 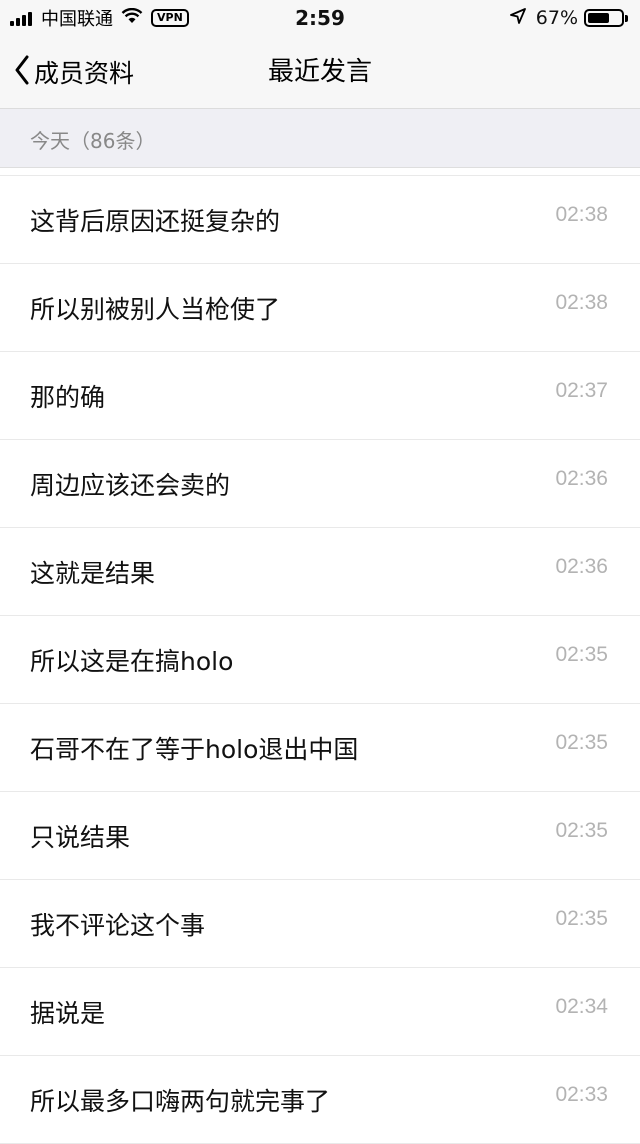 What do you see at coordinates (68, 1013) in the screenshot?
I see `message-text: 据说是` at bounding box center [68, 1013].